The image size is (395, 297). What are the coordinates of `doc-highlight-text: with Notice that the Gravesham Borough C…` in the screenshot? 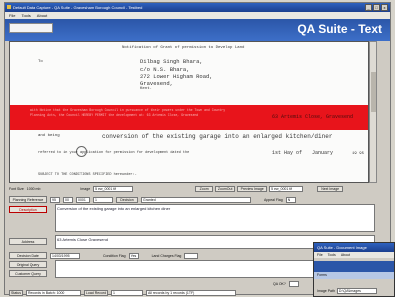 It's located at (128, 110).